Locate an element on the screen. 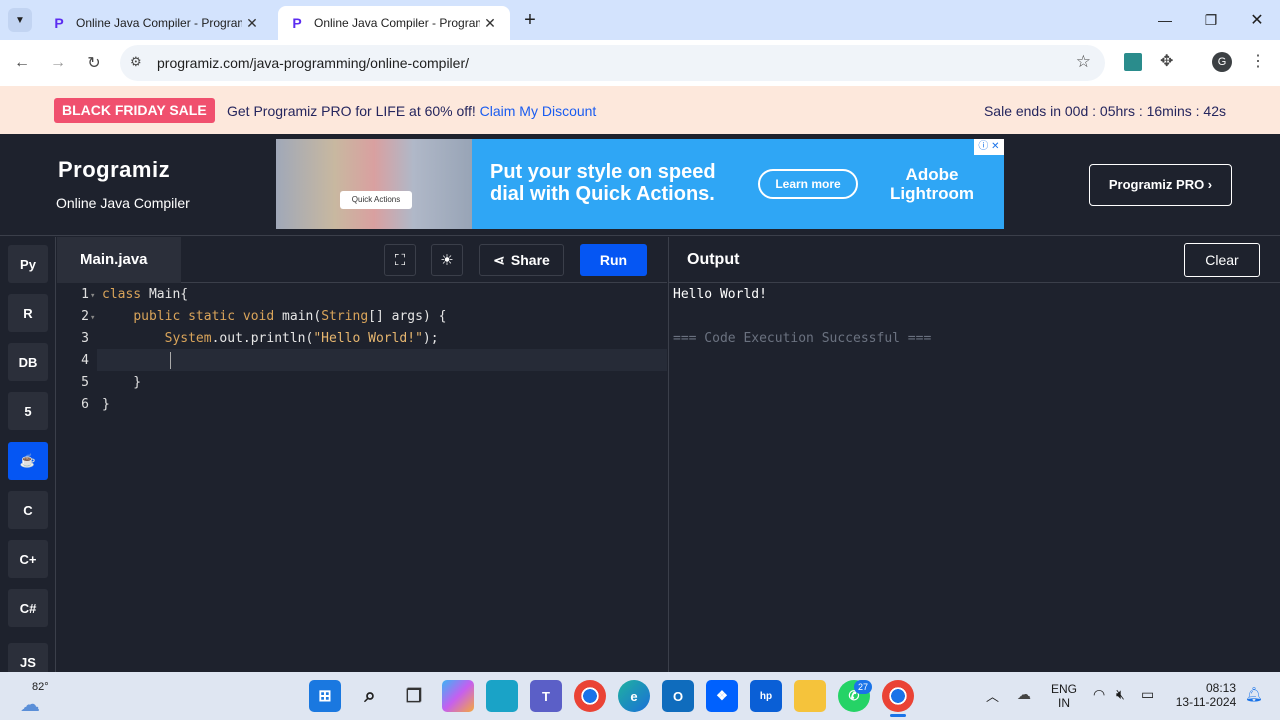 Image resolution: width=1280 pixels, height=720 pixels. edge-icon: e is located at coordinates (634, 696).